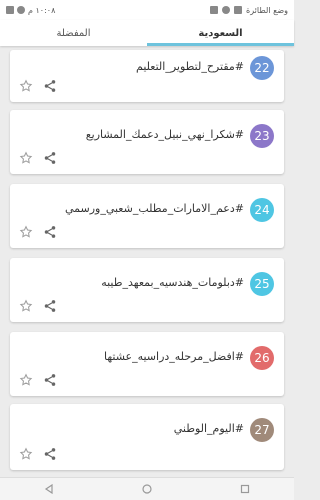 This screenshot has height=500, width=320. Describe the element at coordinates (147, 76) in the screenshot. I see `list-item: 22 #مقترح_لتطوير_التعليم` at that location.